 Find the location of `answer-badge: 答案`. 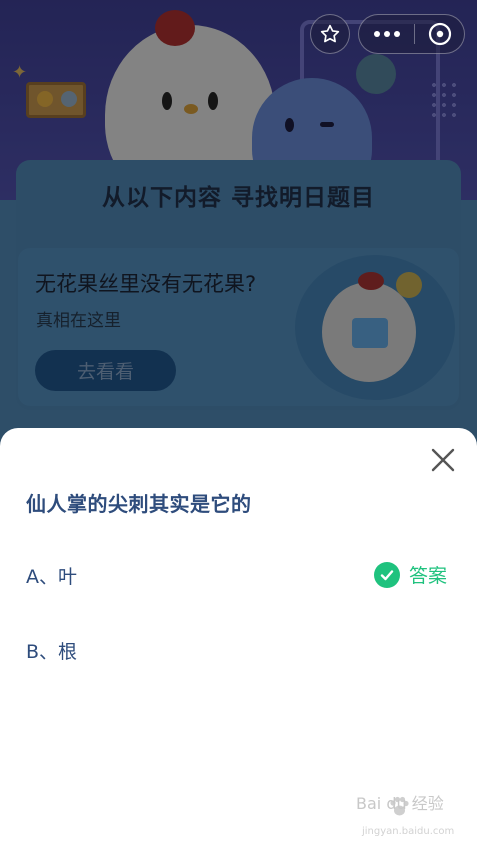

answer-badge: 答案 is located at coordinates (410, 574).